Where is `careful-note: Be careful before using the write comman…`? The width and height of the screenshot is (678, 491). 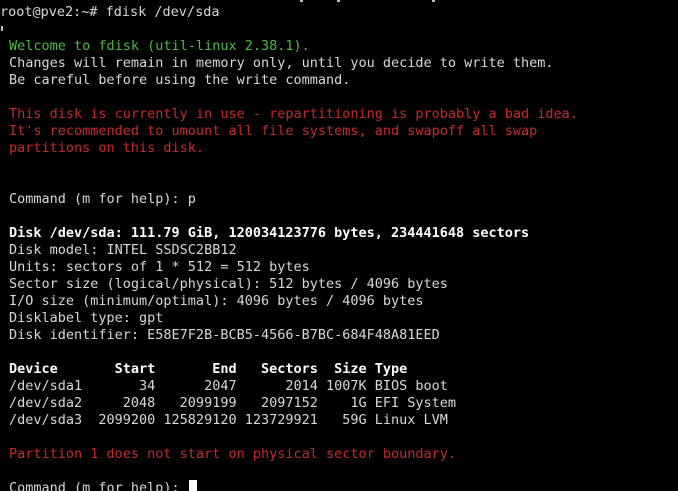
careful-note: Be careful before using the write comman… is located at coordinates (180, 80).